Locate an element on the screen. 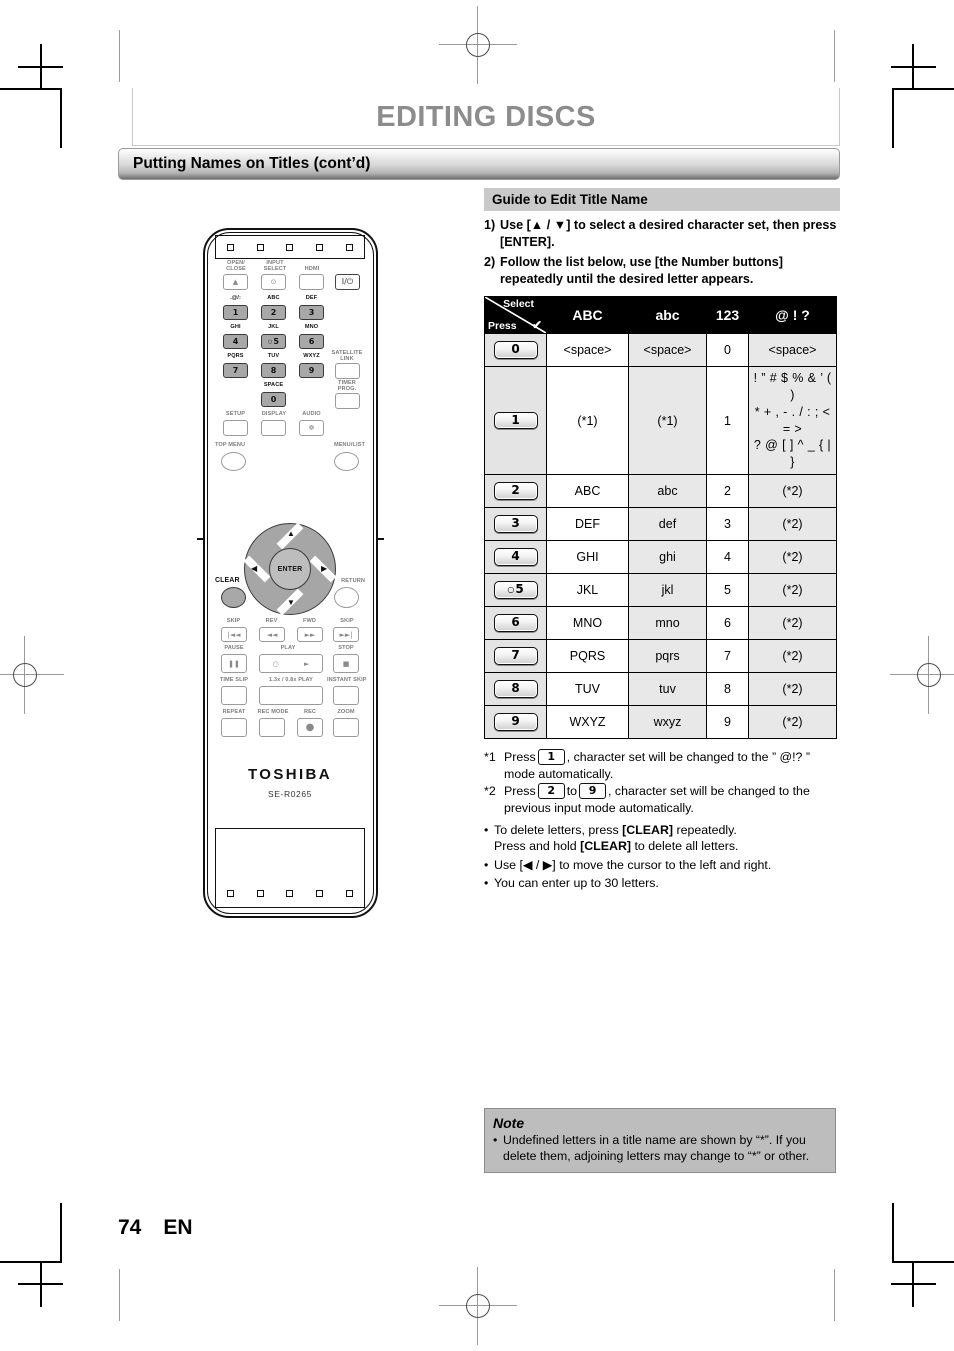 This screenshot has width=954, height=1351. cell-abc-lower: <space> is located at coordinates (667, 349).